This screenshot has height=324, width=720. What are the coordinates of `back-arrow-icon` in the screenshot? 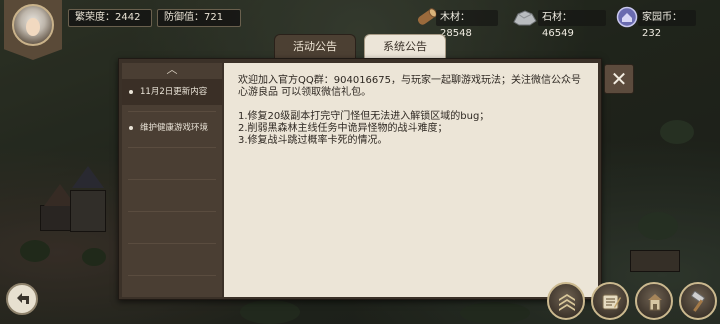 It's located at (23, 298).